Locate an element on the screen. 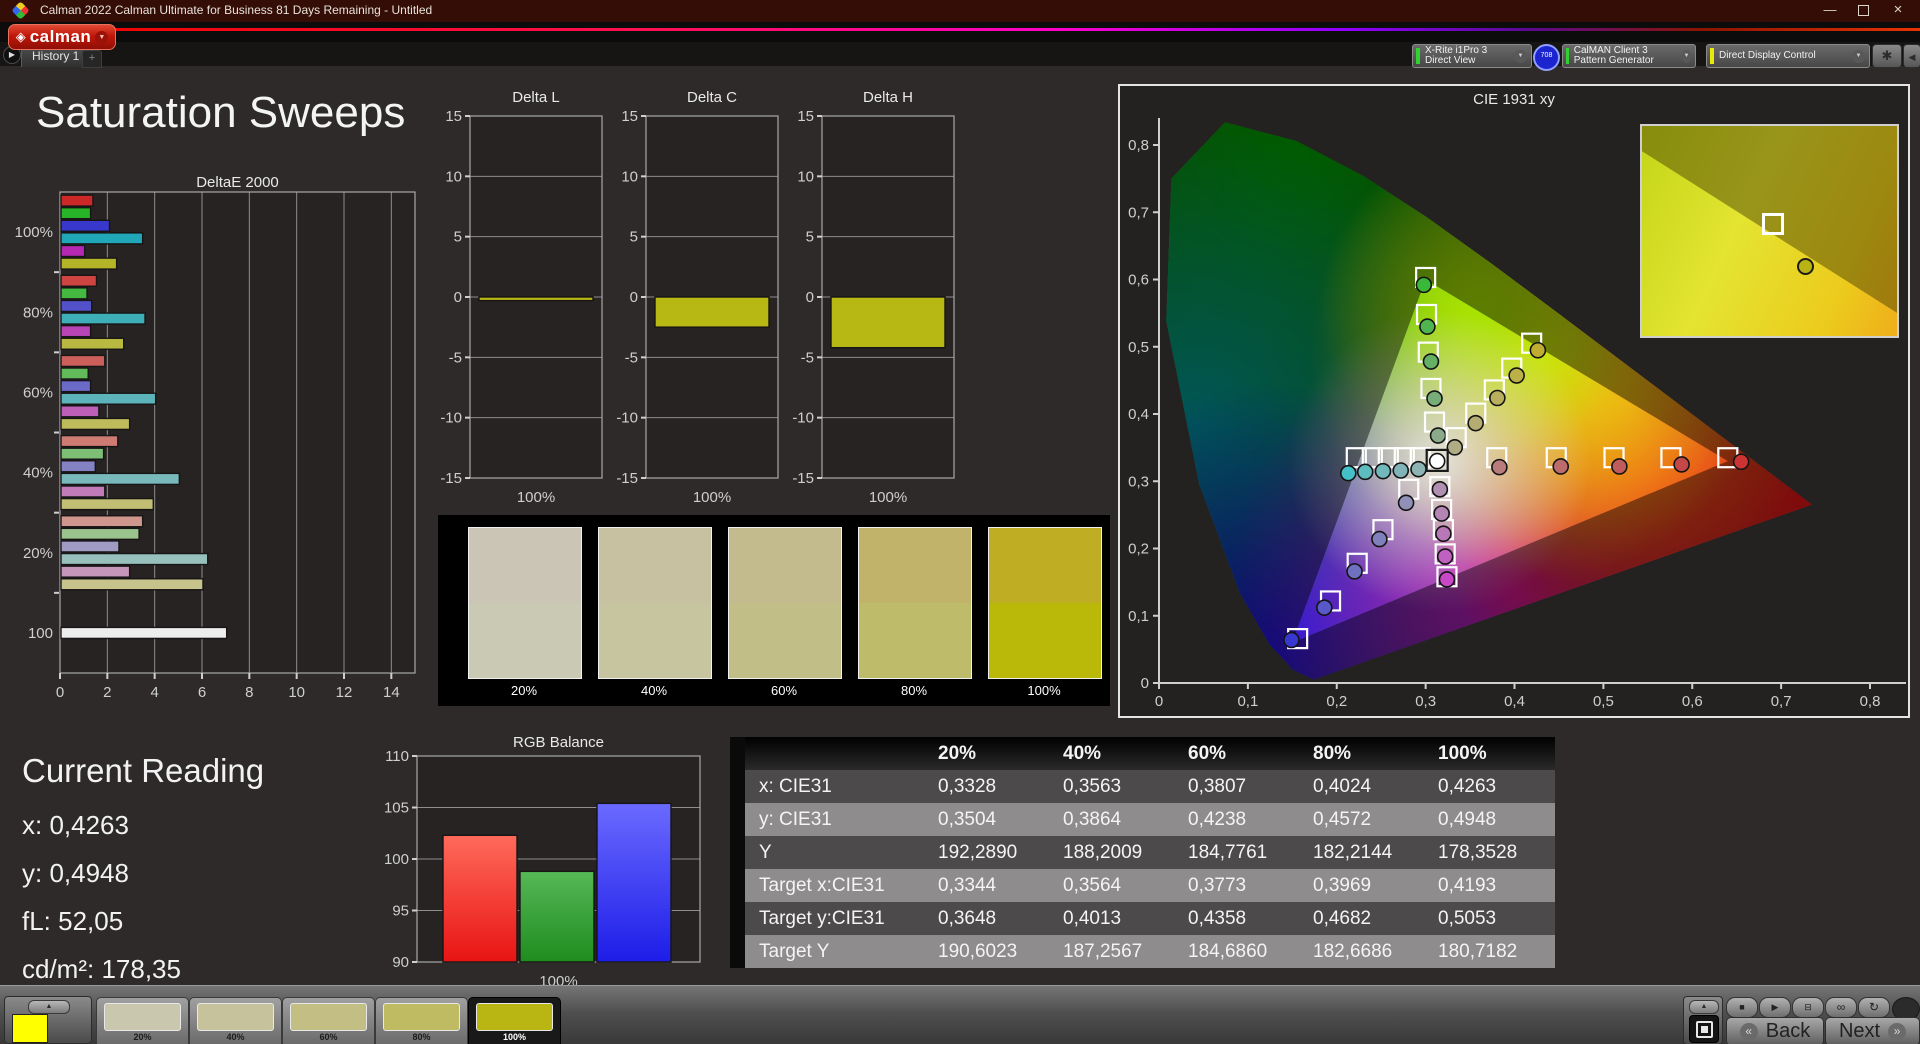  next-button: Next » is located at coordinates (1872, 1030).